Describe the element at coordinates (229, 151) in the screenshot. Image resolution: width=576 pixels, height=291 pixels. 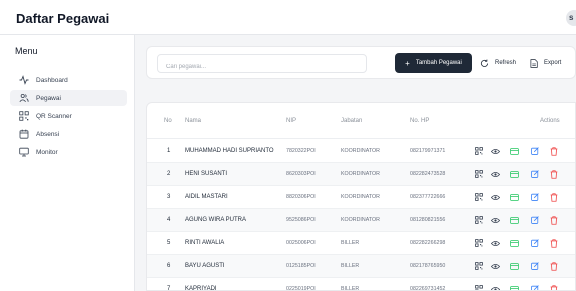
I see `cell-nama: MUHAMMAD HADI SUPRIANTO` at that location.